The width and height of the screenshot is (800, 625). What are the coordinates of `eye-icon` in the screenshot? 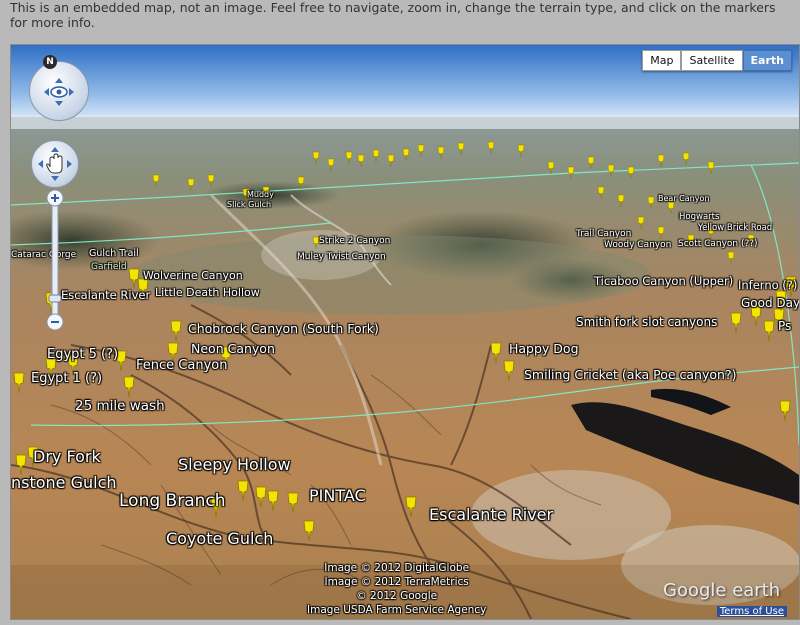 It's located at (59, 91).